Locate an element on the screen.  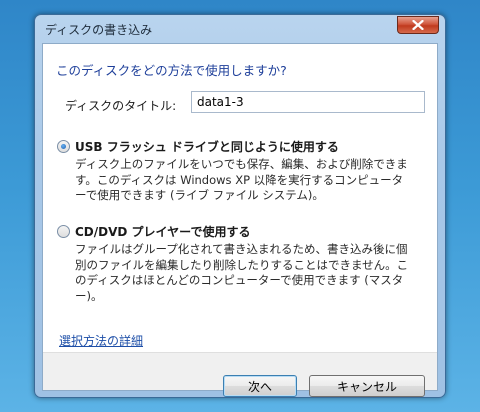
option-usb-flash-title: USB フラッシュ ドライブと同じように使用する is located at coordinates (207, 146).